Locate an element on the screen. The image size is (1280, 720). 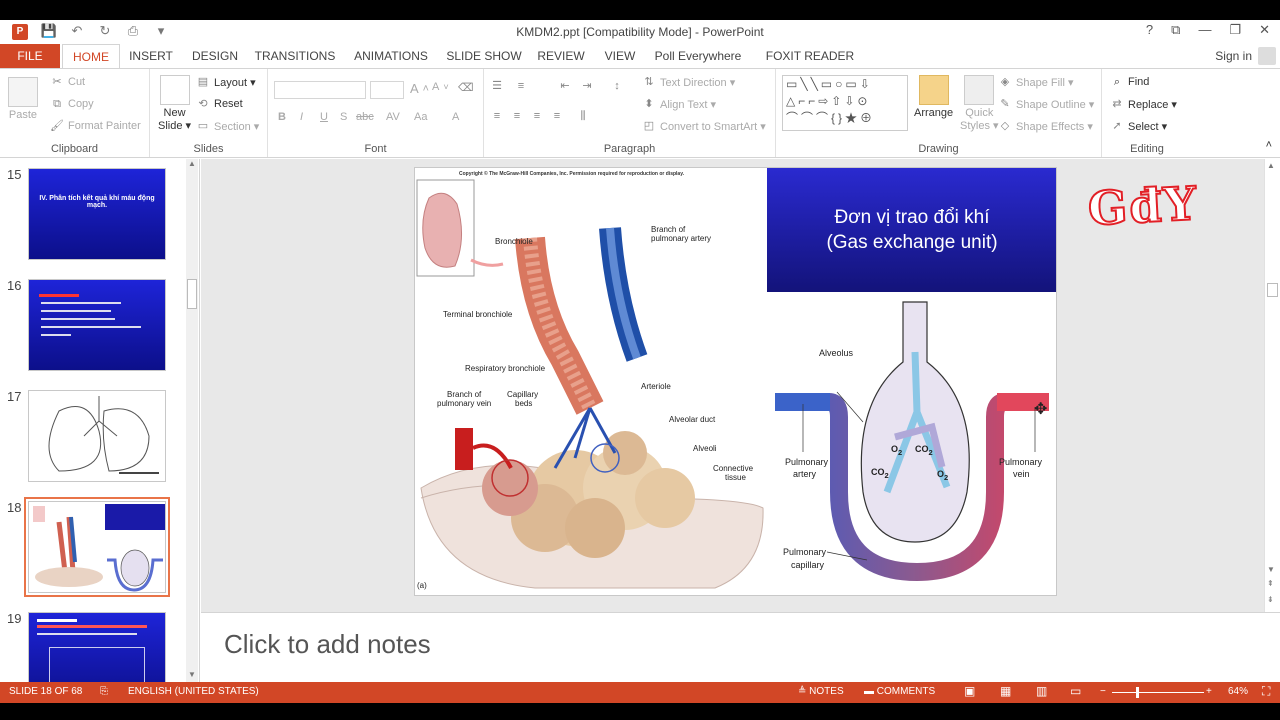
align-center-button: ≡ is located at coordinates (517, 116).